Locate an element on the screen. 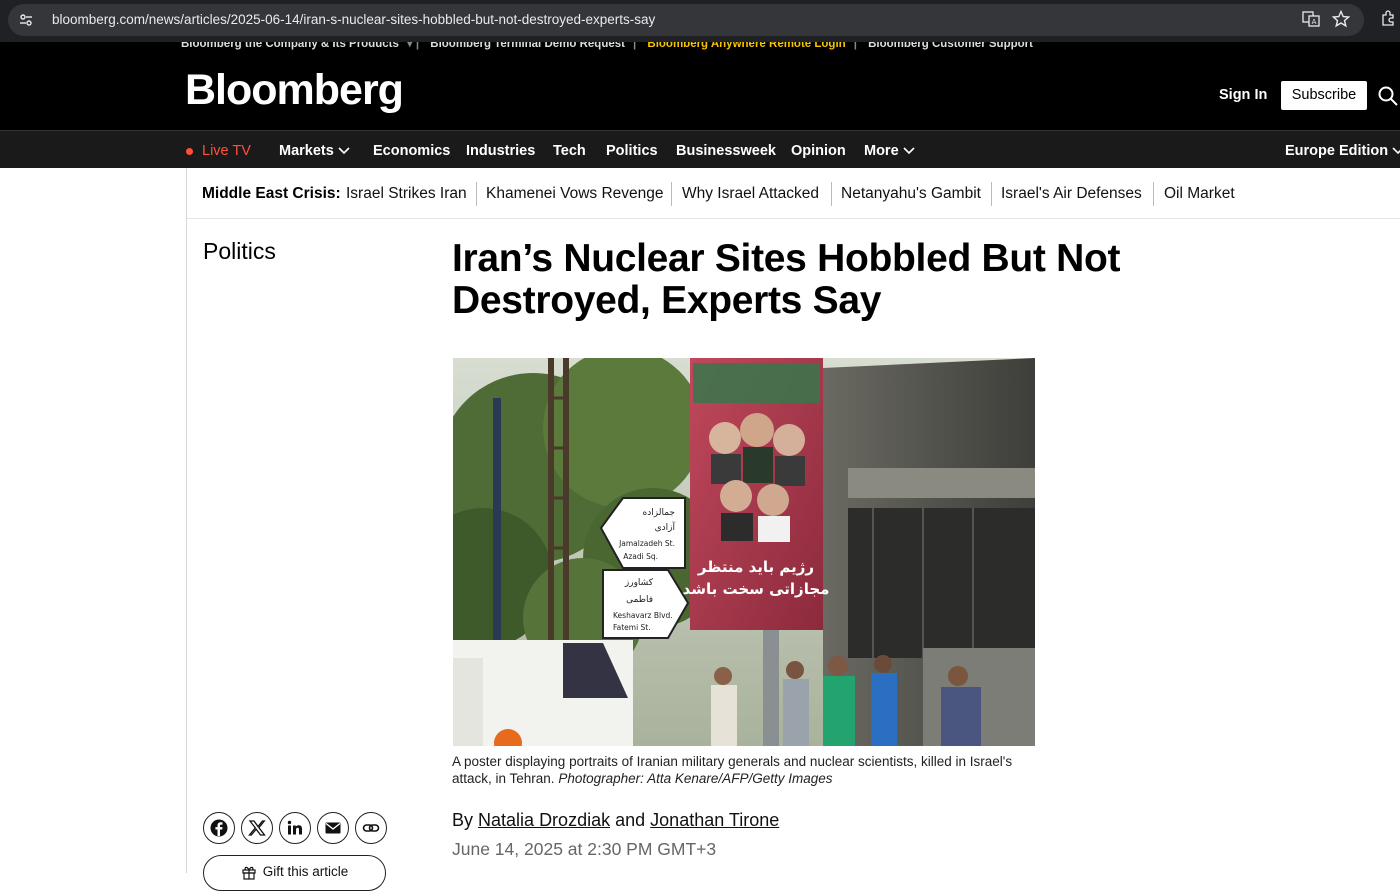 This screenshot has width=1400, height=891. author-link: Natalia Drozdiak is located at coordinates (544, 820).